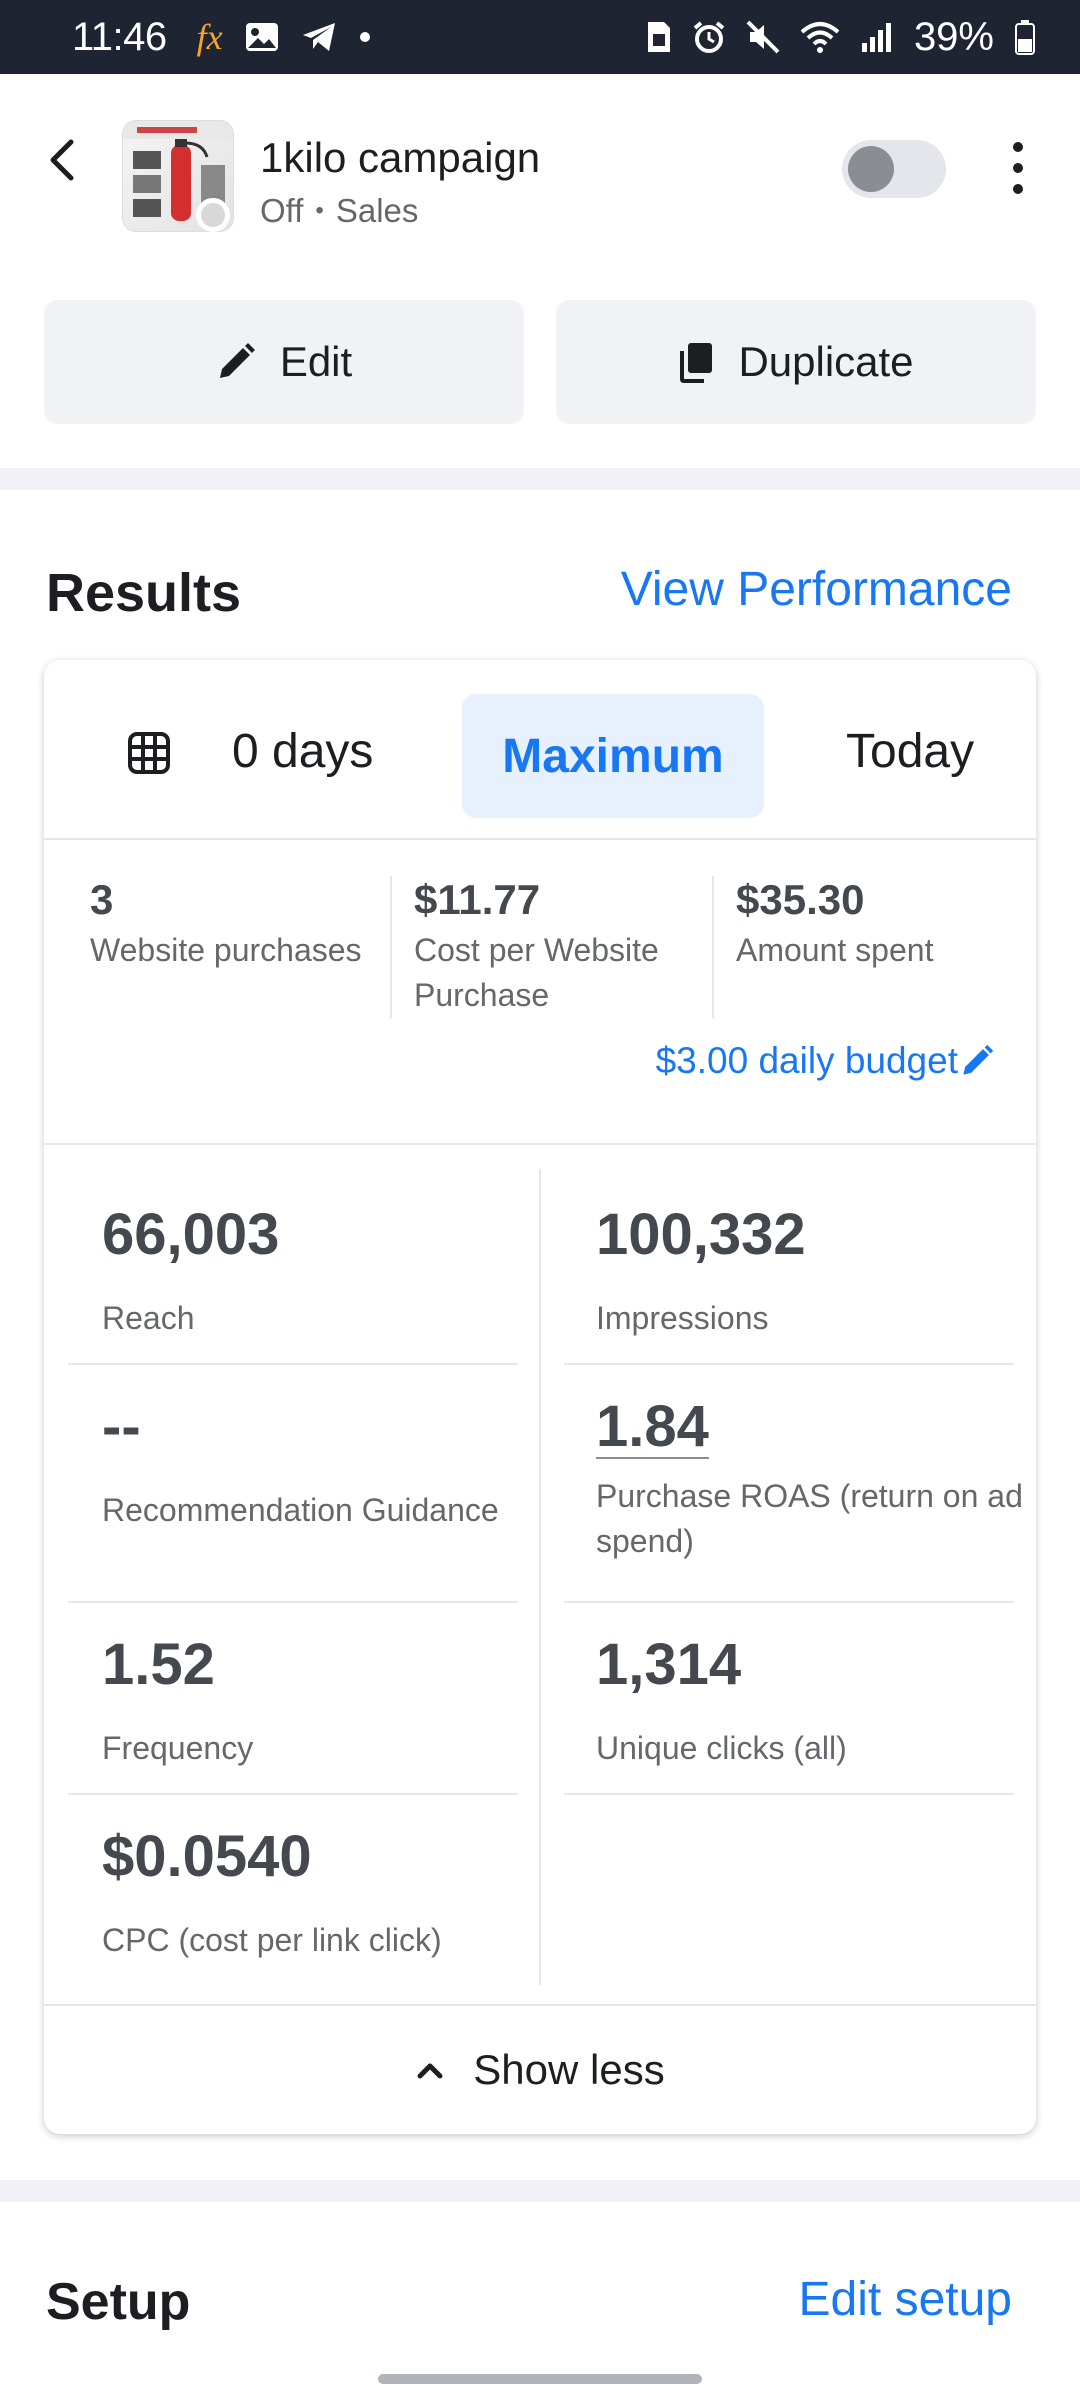  What do you see at coordinates (121, 1426) in the screenshot?
I see `metric-value: --` at bounding box center [121, 1426].